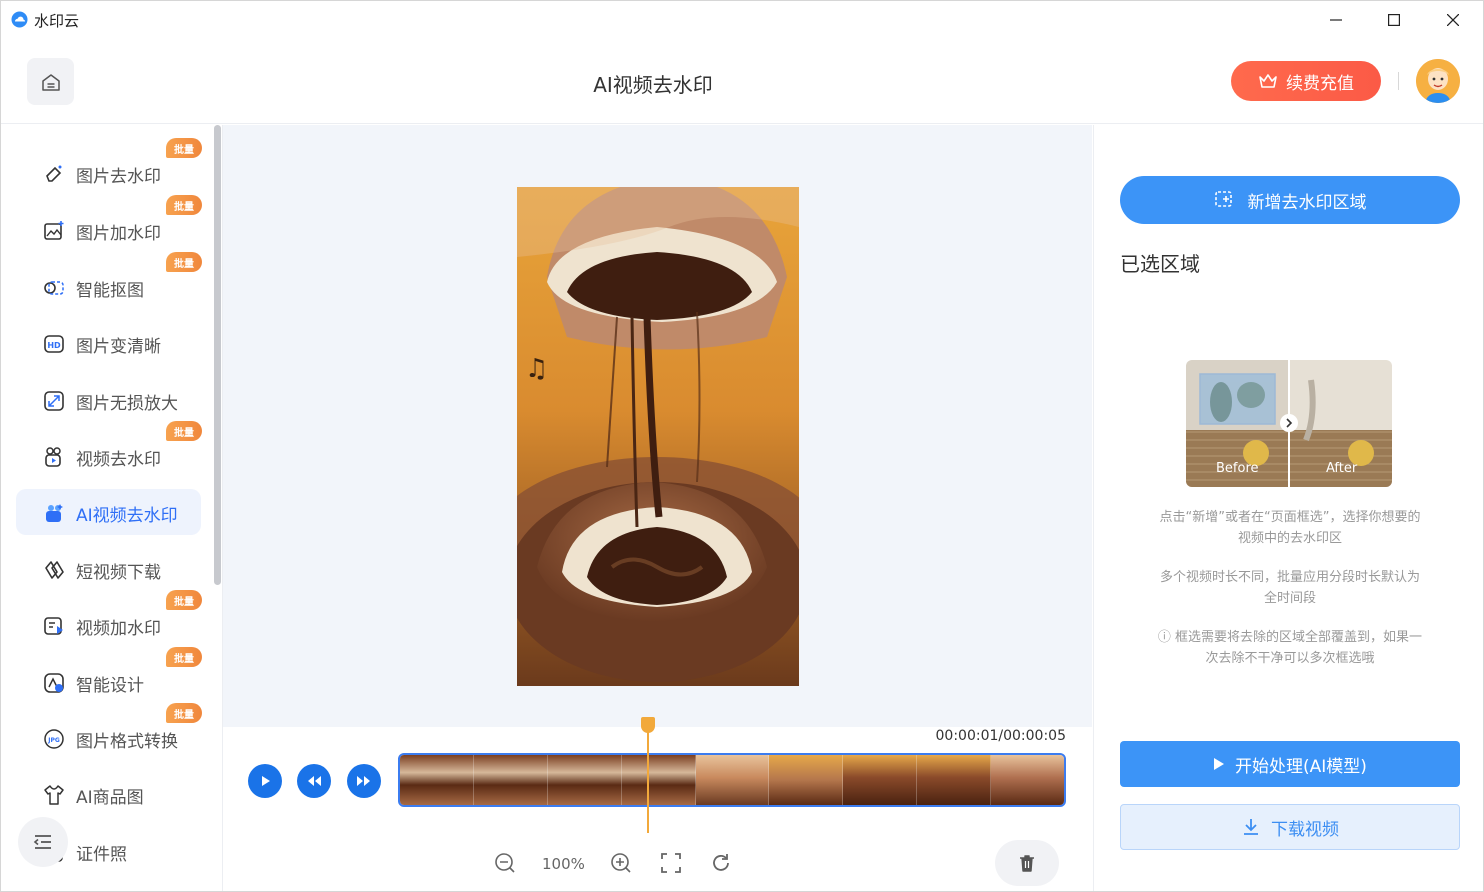  I want to click on timeline-area: 00:00:01/00:00:05 100%, so click(657, 804).